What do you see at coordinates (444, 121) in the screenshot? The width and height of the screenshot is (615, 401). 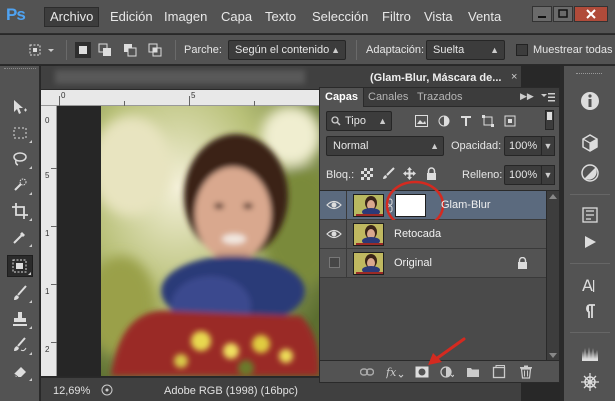 I see `filter-adjustment-icon` at bounding box center [444, 121].